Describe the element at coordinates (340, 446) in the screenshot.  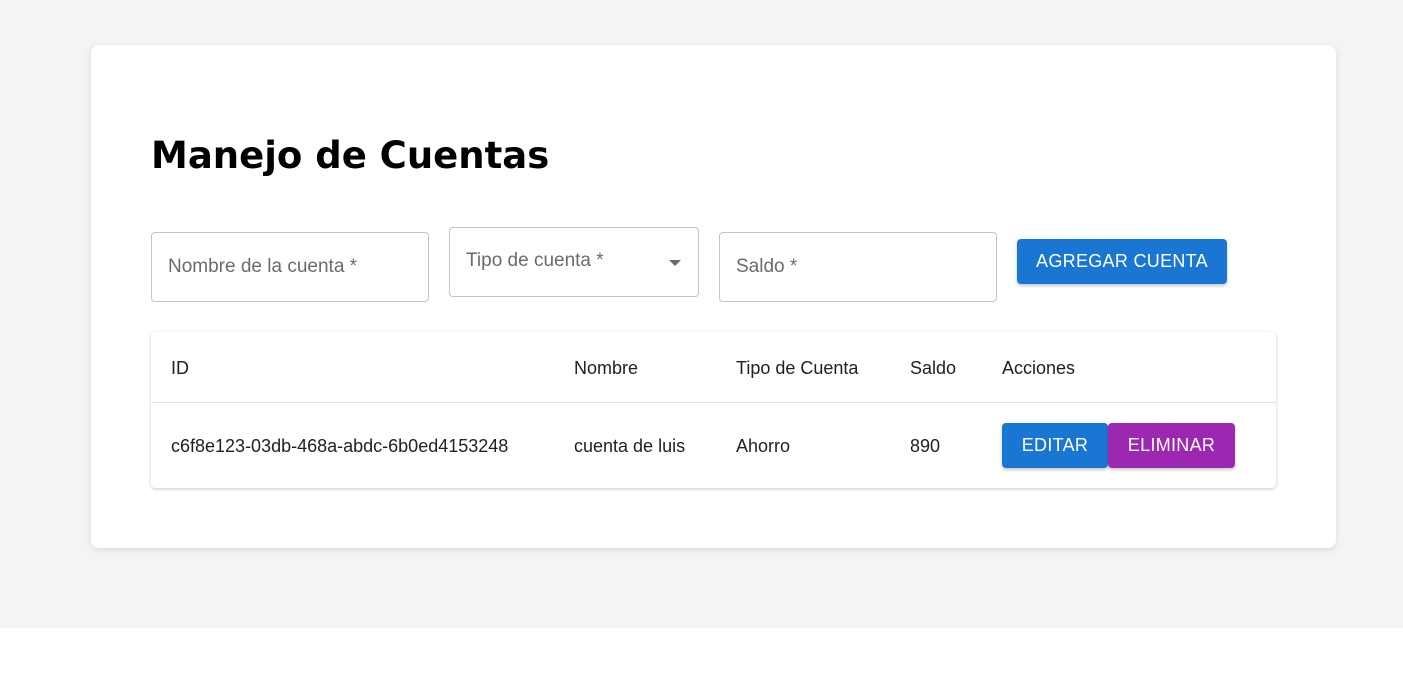
I see `row-id-cell: c6f8e123-03db-468a-abdc-6b0ed4153248` at that location.